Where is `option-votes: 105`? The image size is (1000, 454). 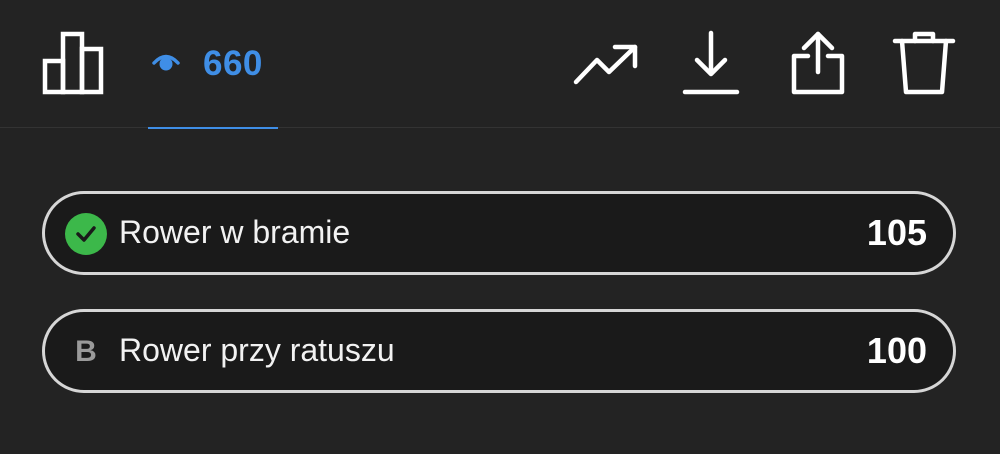 option-votes: 105 is located at coordinates (896, 232).